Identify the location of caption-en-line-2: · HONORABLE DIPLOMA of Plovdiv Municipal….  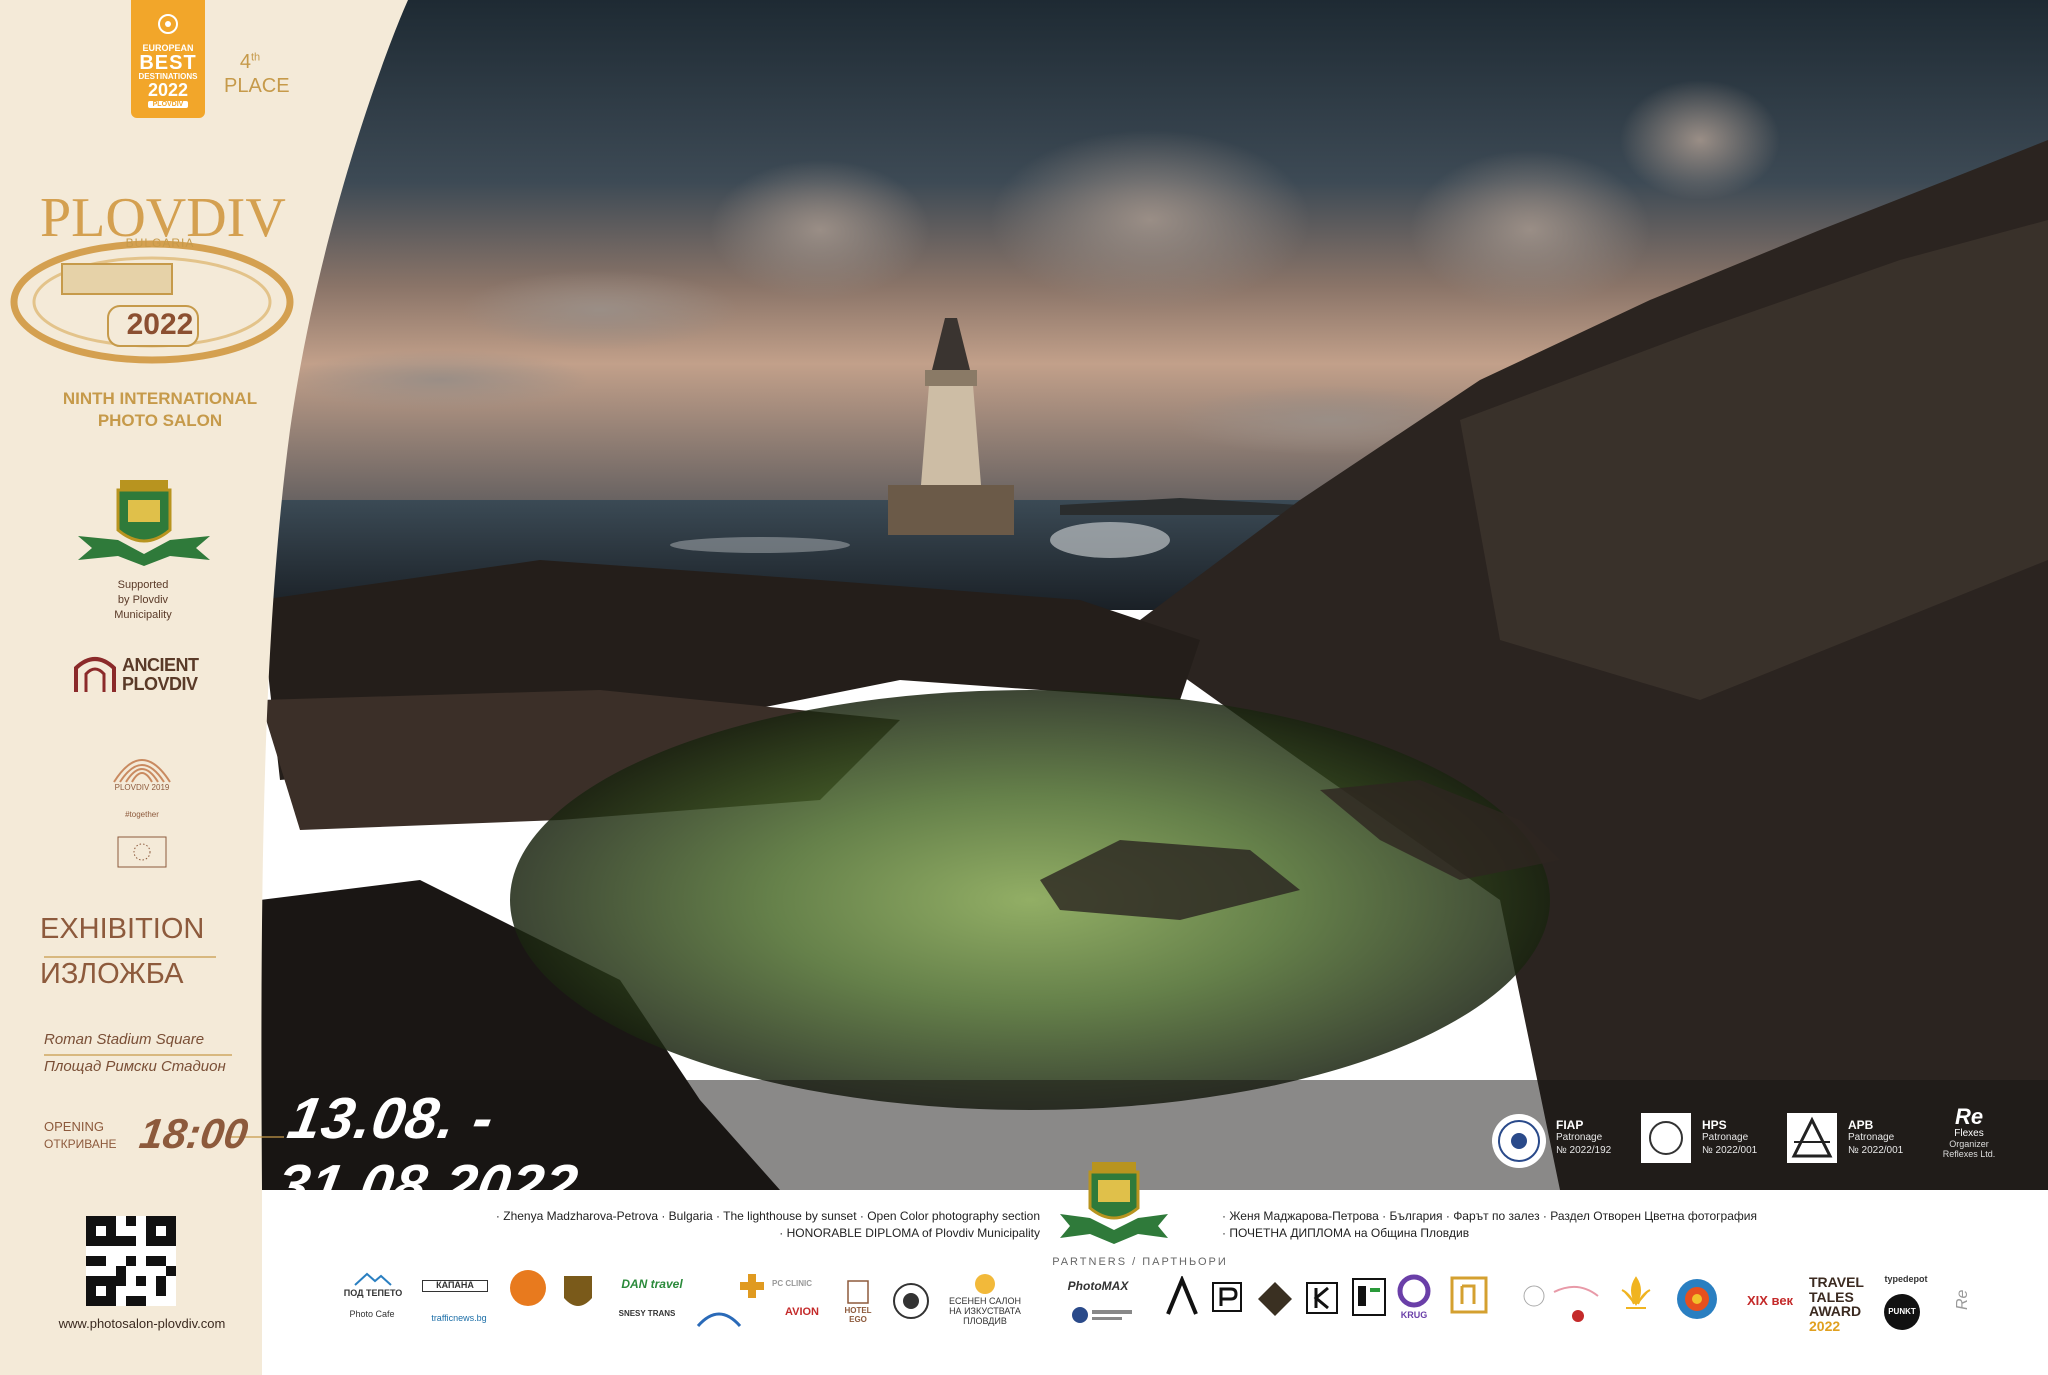
(909, 1233).